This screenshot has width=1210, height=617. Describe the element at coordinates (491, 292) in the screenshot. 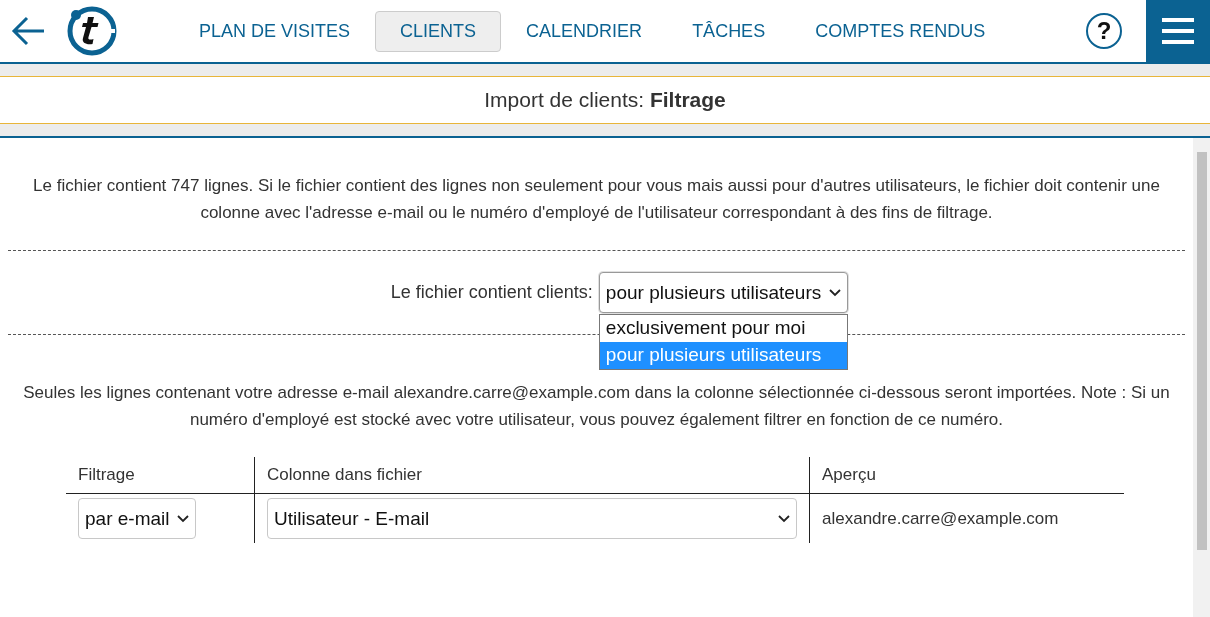

I see `scope-label: Le fichier contient clients:` at that location.